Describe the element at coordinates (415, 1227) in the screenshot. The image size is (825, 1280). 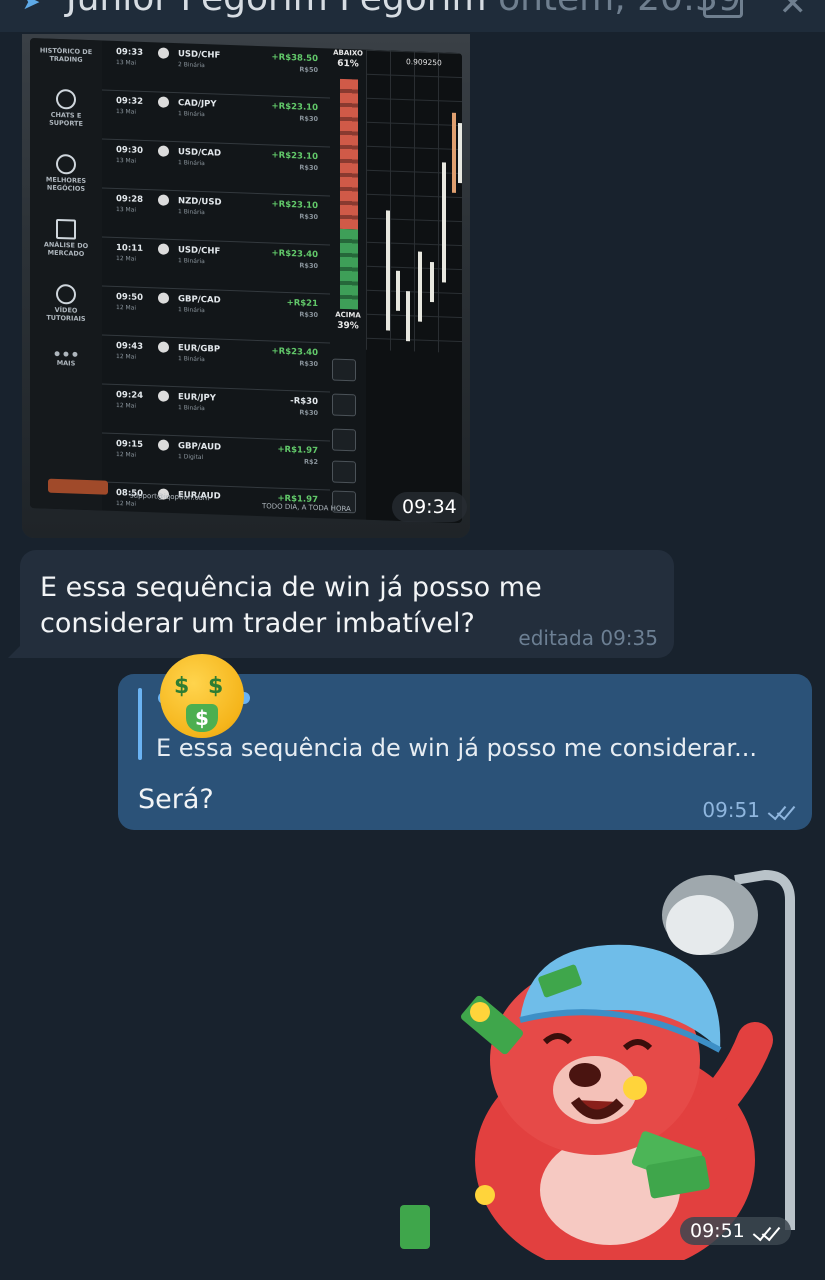
I see `banknote` at that location.